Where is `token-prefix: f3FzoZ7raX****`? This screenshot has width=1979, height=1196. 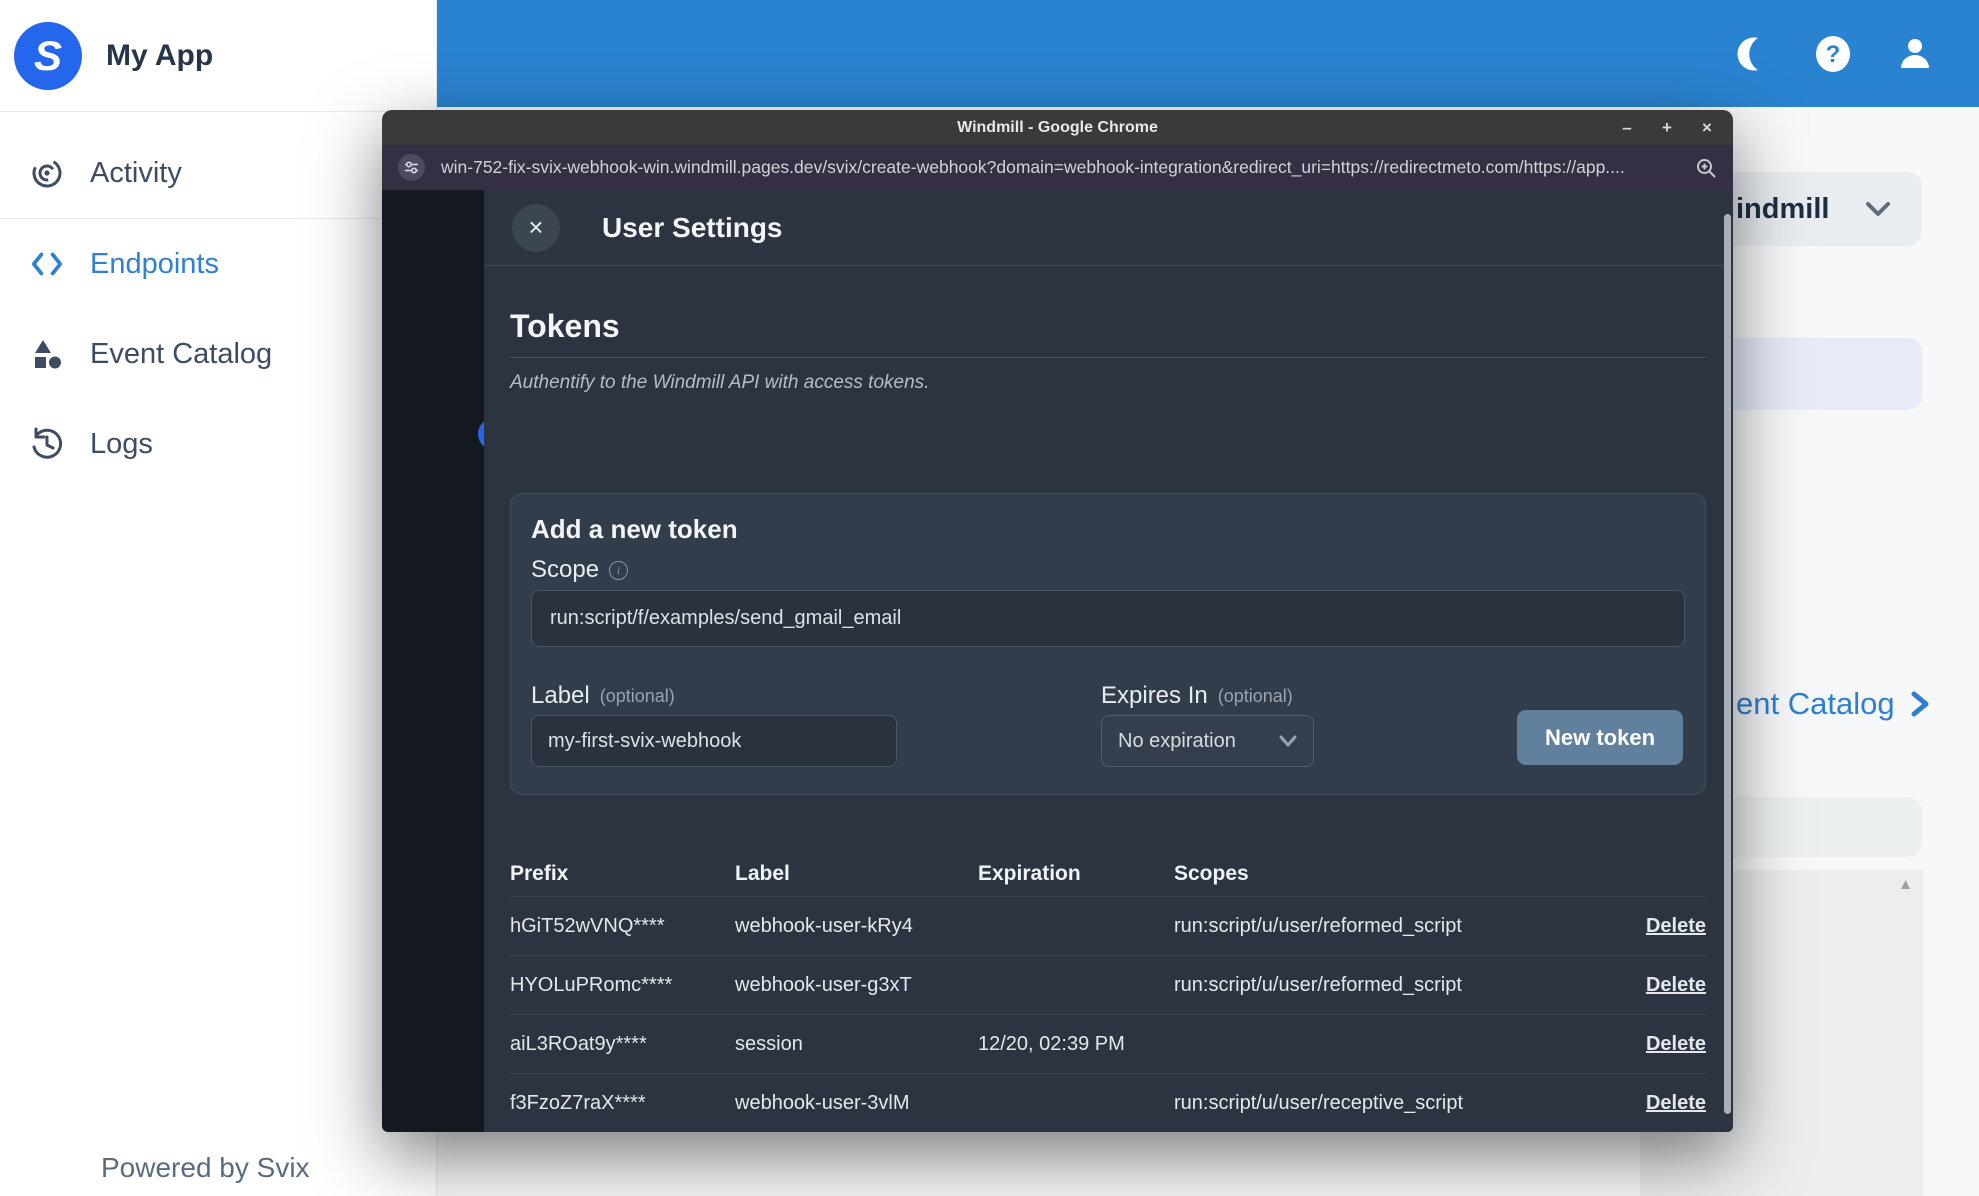
token-prefix: f3FzoZ7raX**** is located at coordinates (578, 1102).